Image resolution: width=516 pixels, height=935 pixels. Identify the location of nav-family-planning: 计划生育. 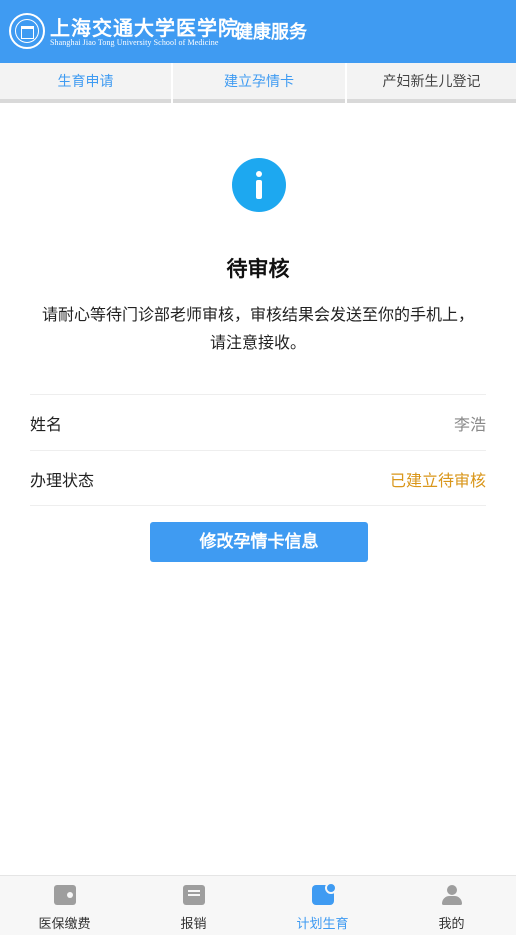
(322, 905).